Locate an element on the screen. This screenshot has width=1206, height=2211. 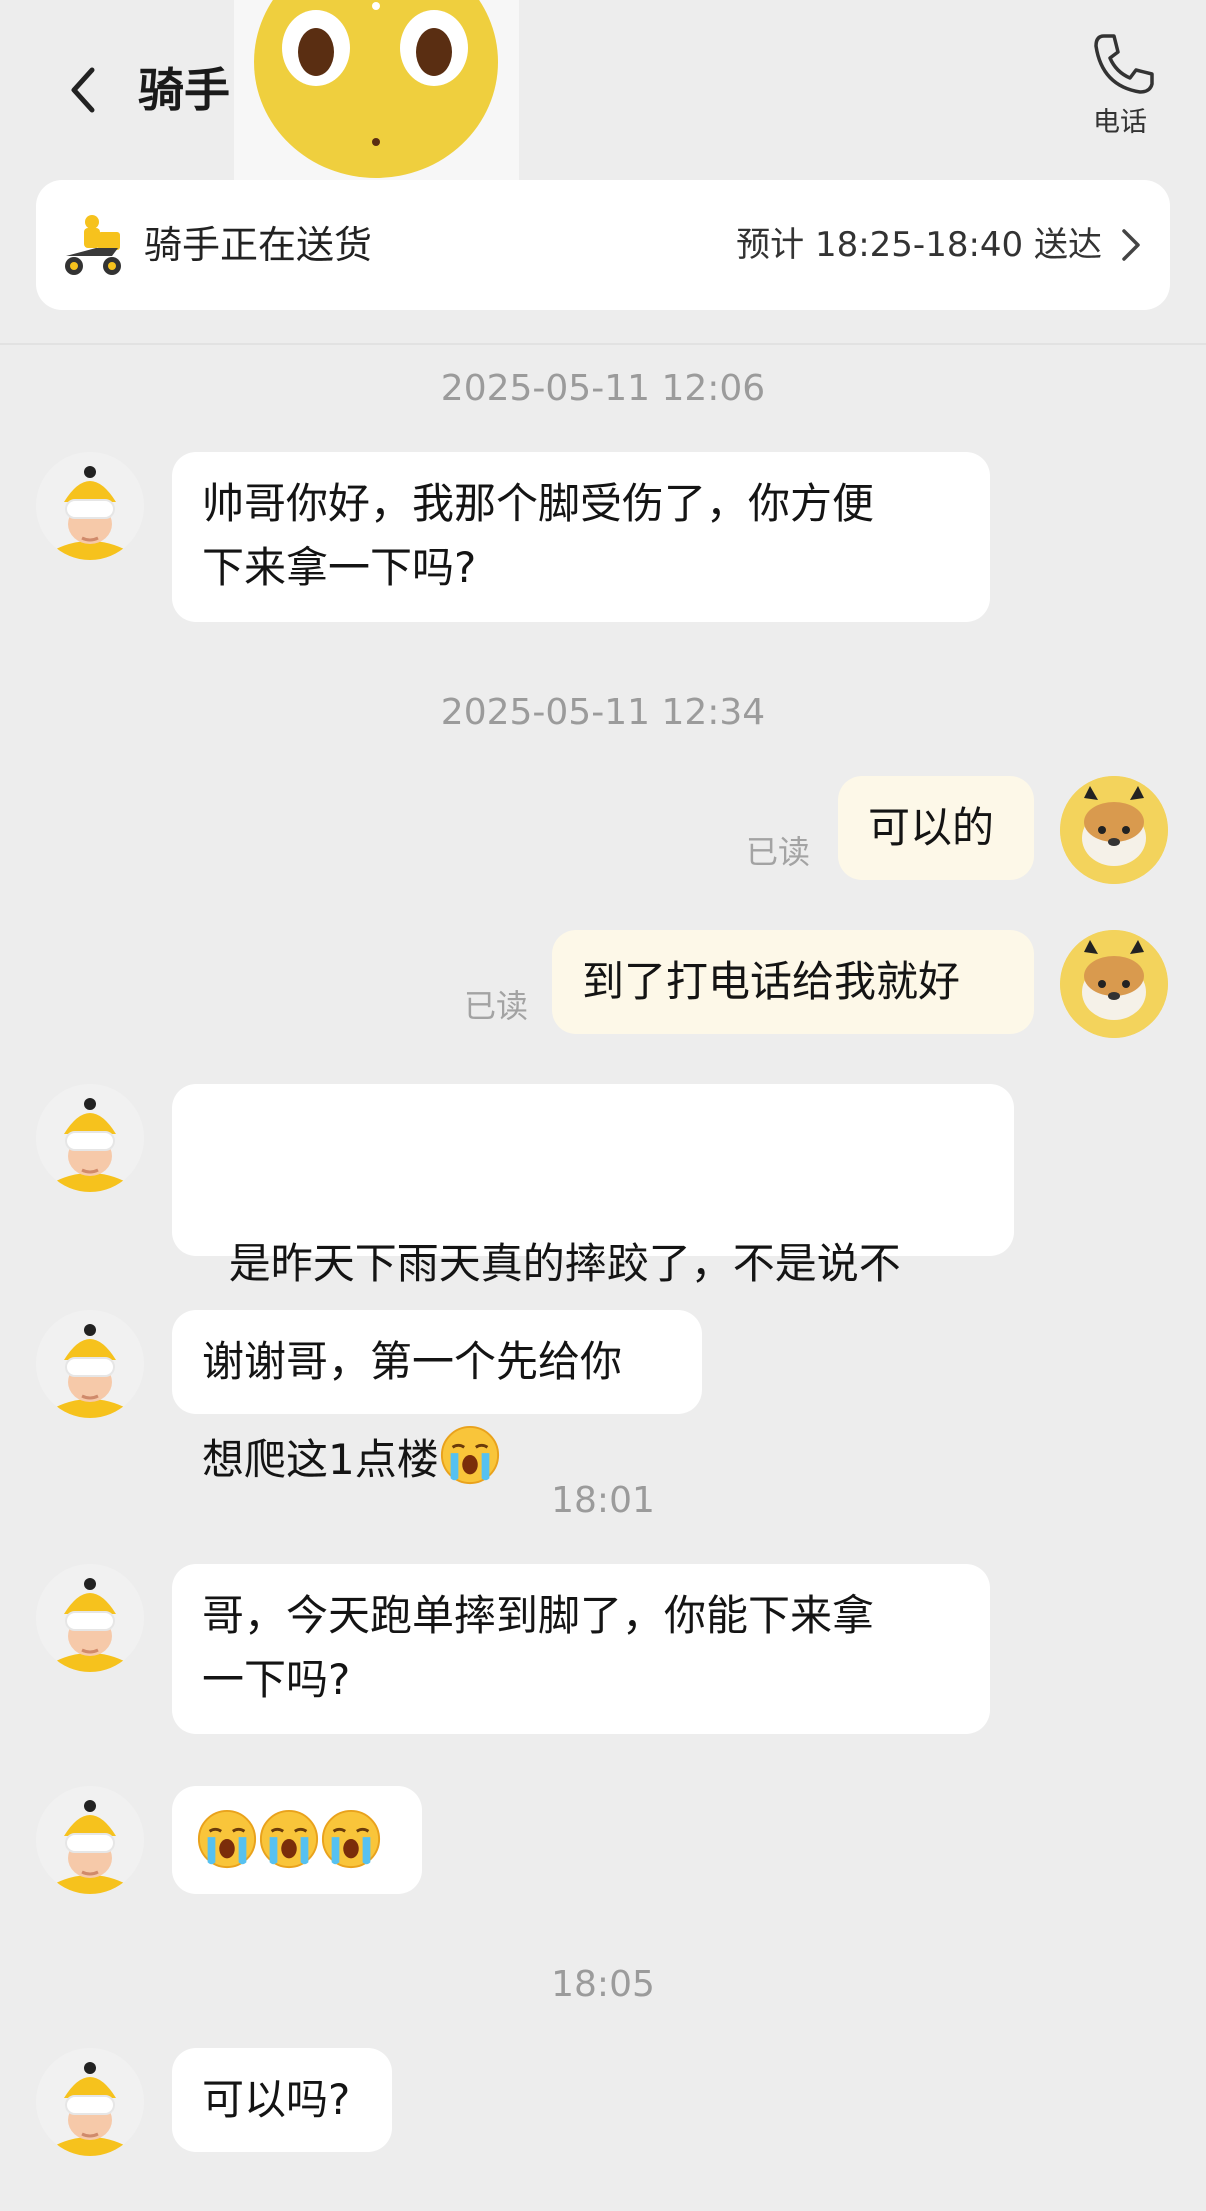
chevron-right-icon is located at coordinates (1131, 245).